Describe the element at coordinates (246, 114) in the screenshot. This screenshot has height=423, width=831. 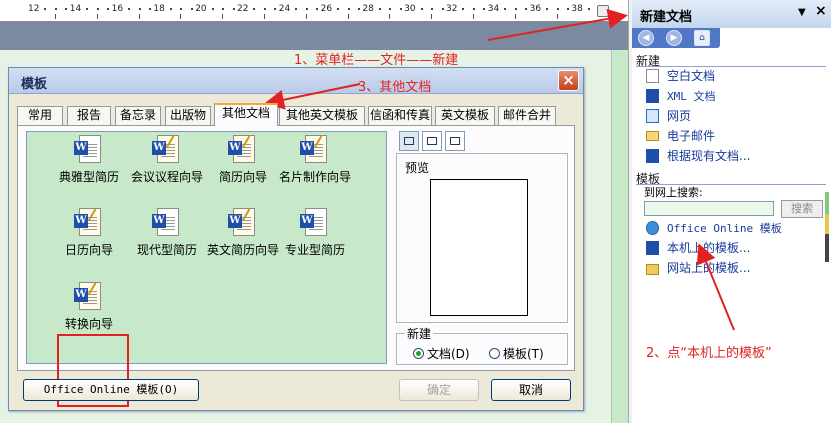
I see `tab-other-documents: 其他文档` at that location.